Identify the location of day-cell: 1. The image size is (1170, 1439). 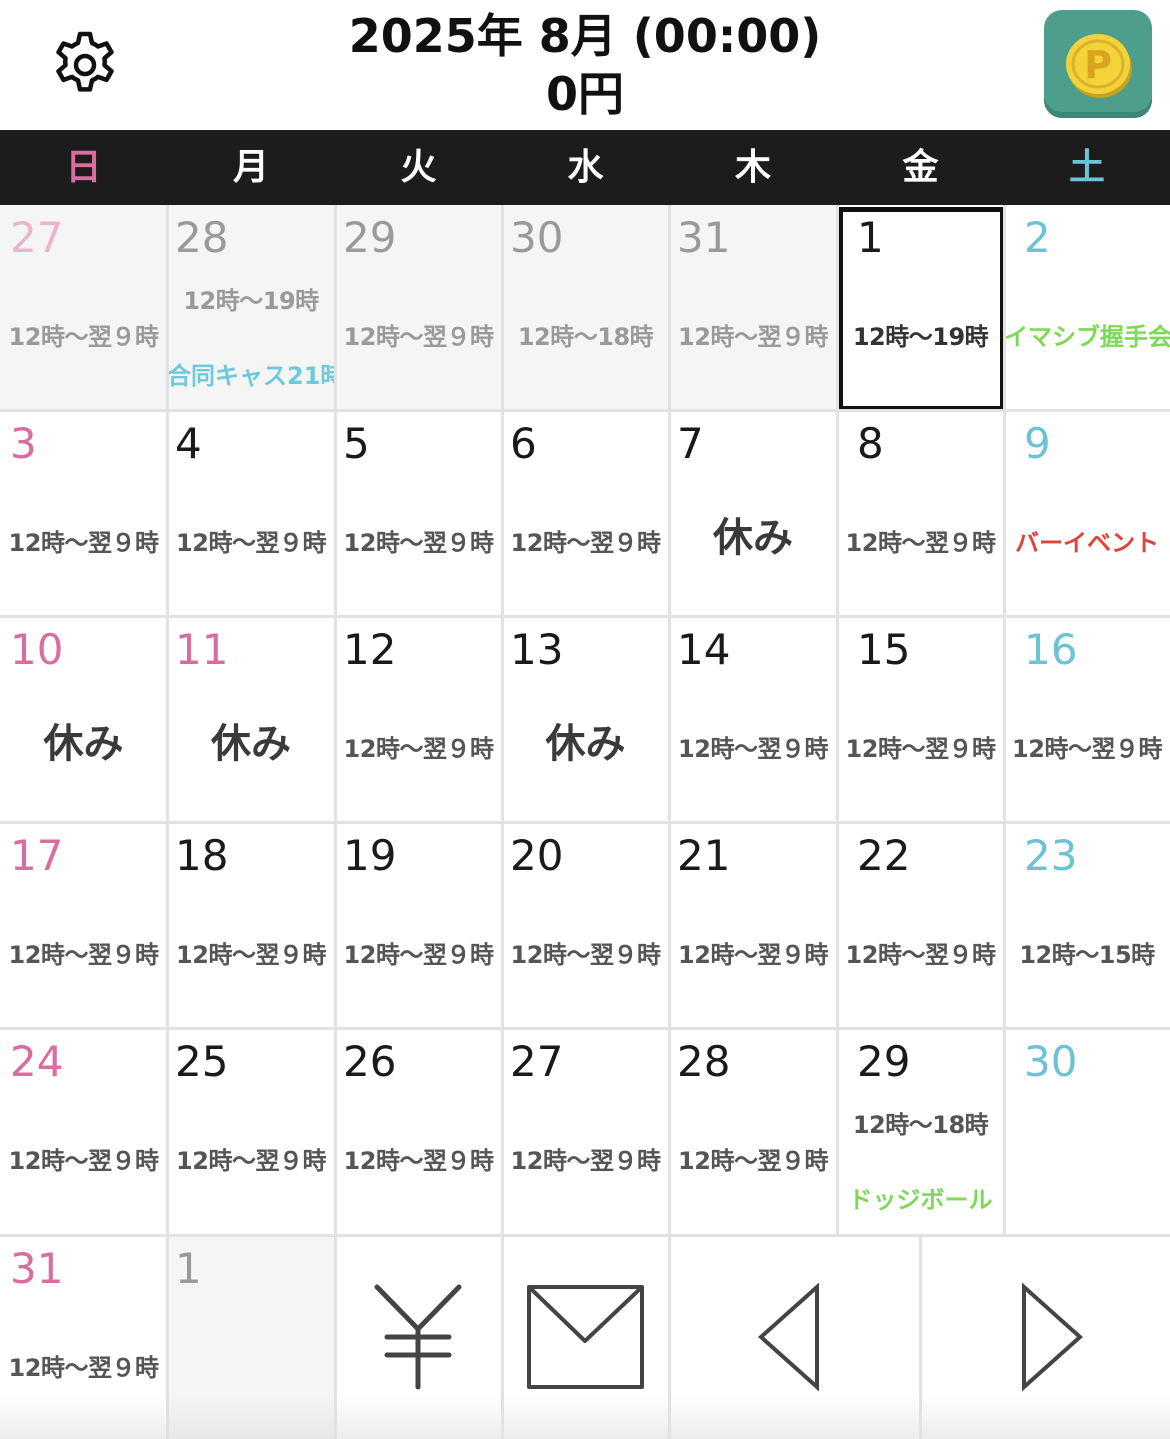
(251, 1337).